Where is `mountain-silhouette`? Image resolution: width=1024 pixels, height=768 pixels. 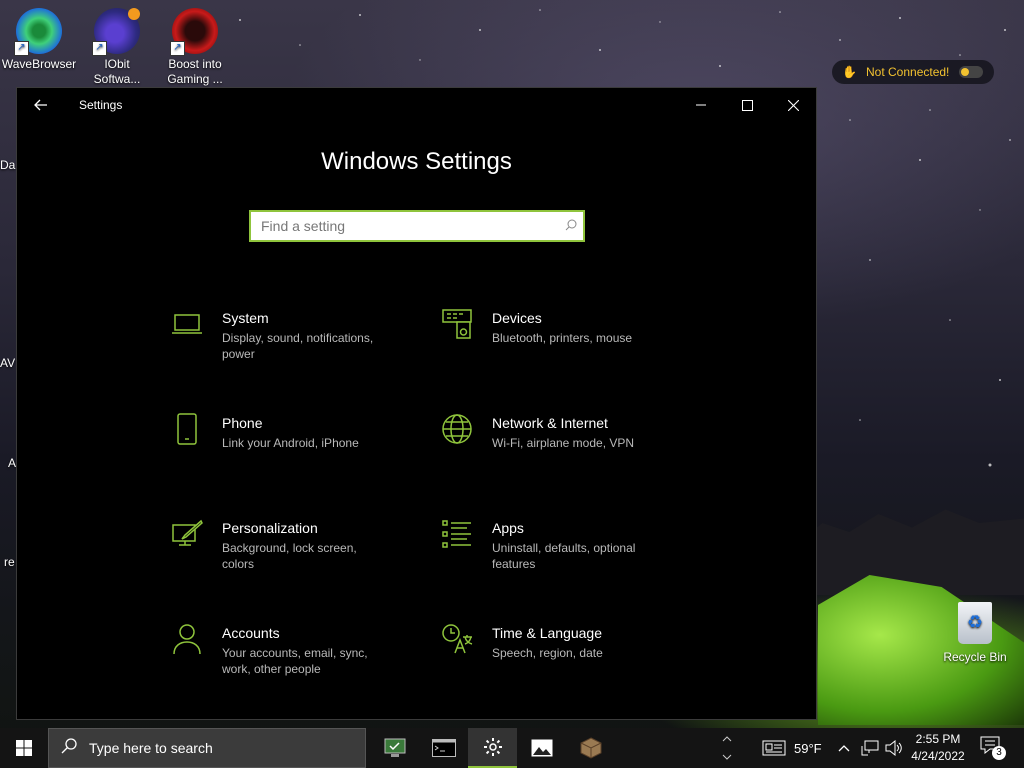 mountain-silhouette is located at coordinates (912, 552).